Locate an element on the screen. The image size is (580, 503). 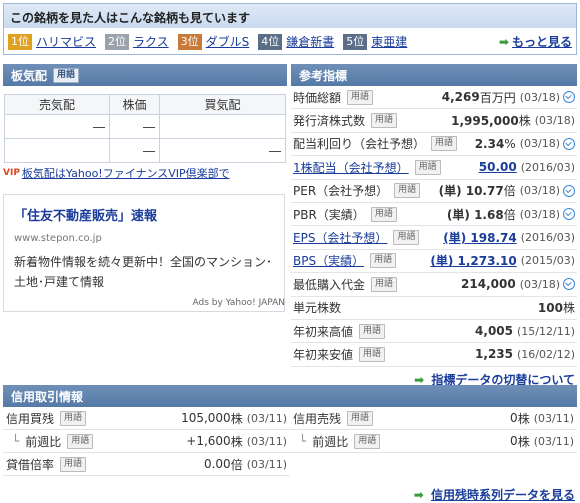
indicator-value: (単) 198.74 is located at coordinates (479, 237).